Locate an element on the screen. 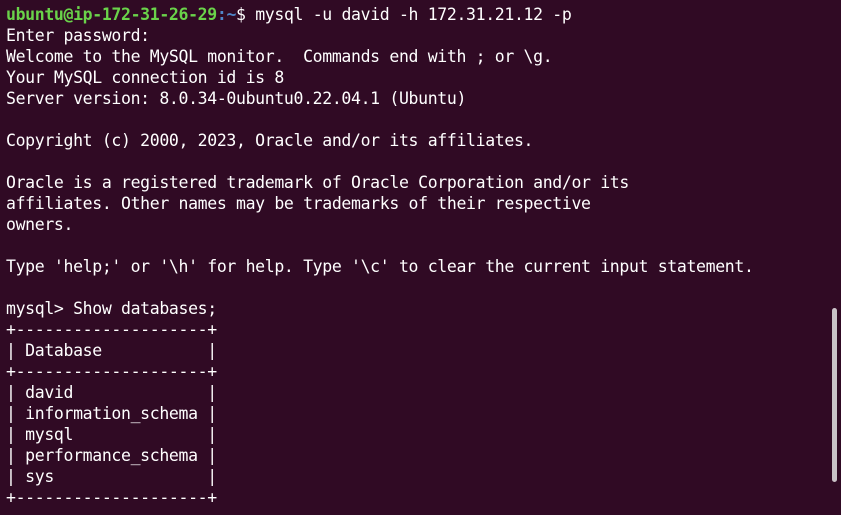  table-header-row: | Database | is located at coordinates (111, 350).